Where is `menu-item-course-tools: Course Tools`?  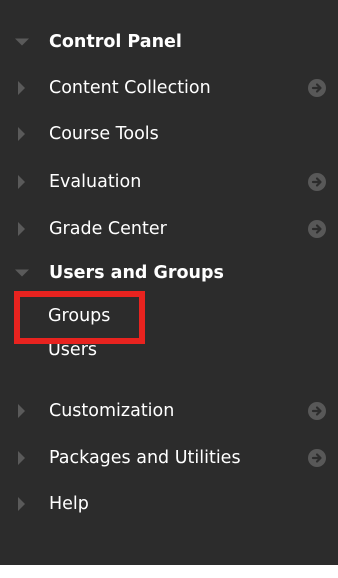
menu-item-course-tools: Course Tools is located at coordinates (169, 134).